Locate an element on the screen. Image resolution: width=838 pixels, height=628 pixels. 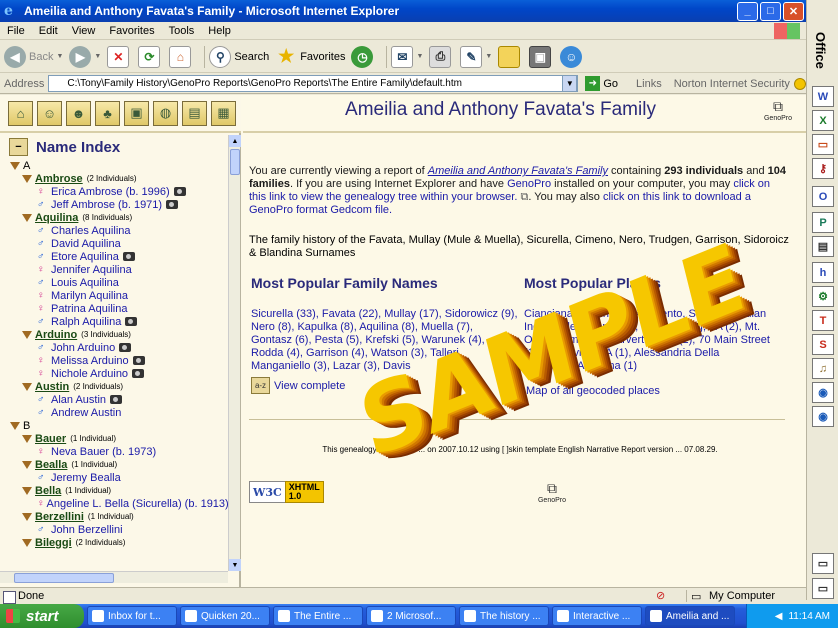
popular-names-line: Manganiello (3), Lazar (3), Davis is located at coordinates (384, 366).